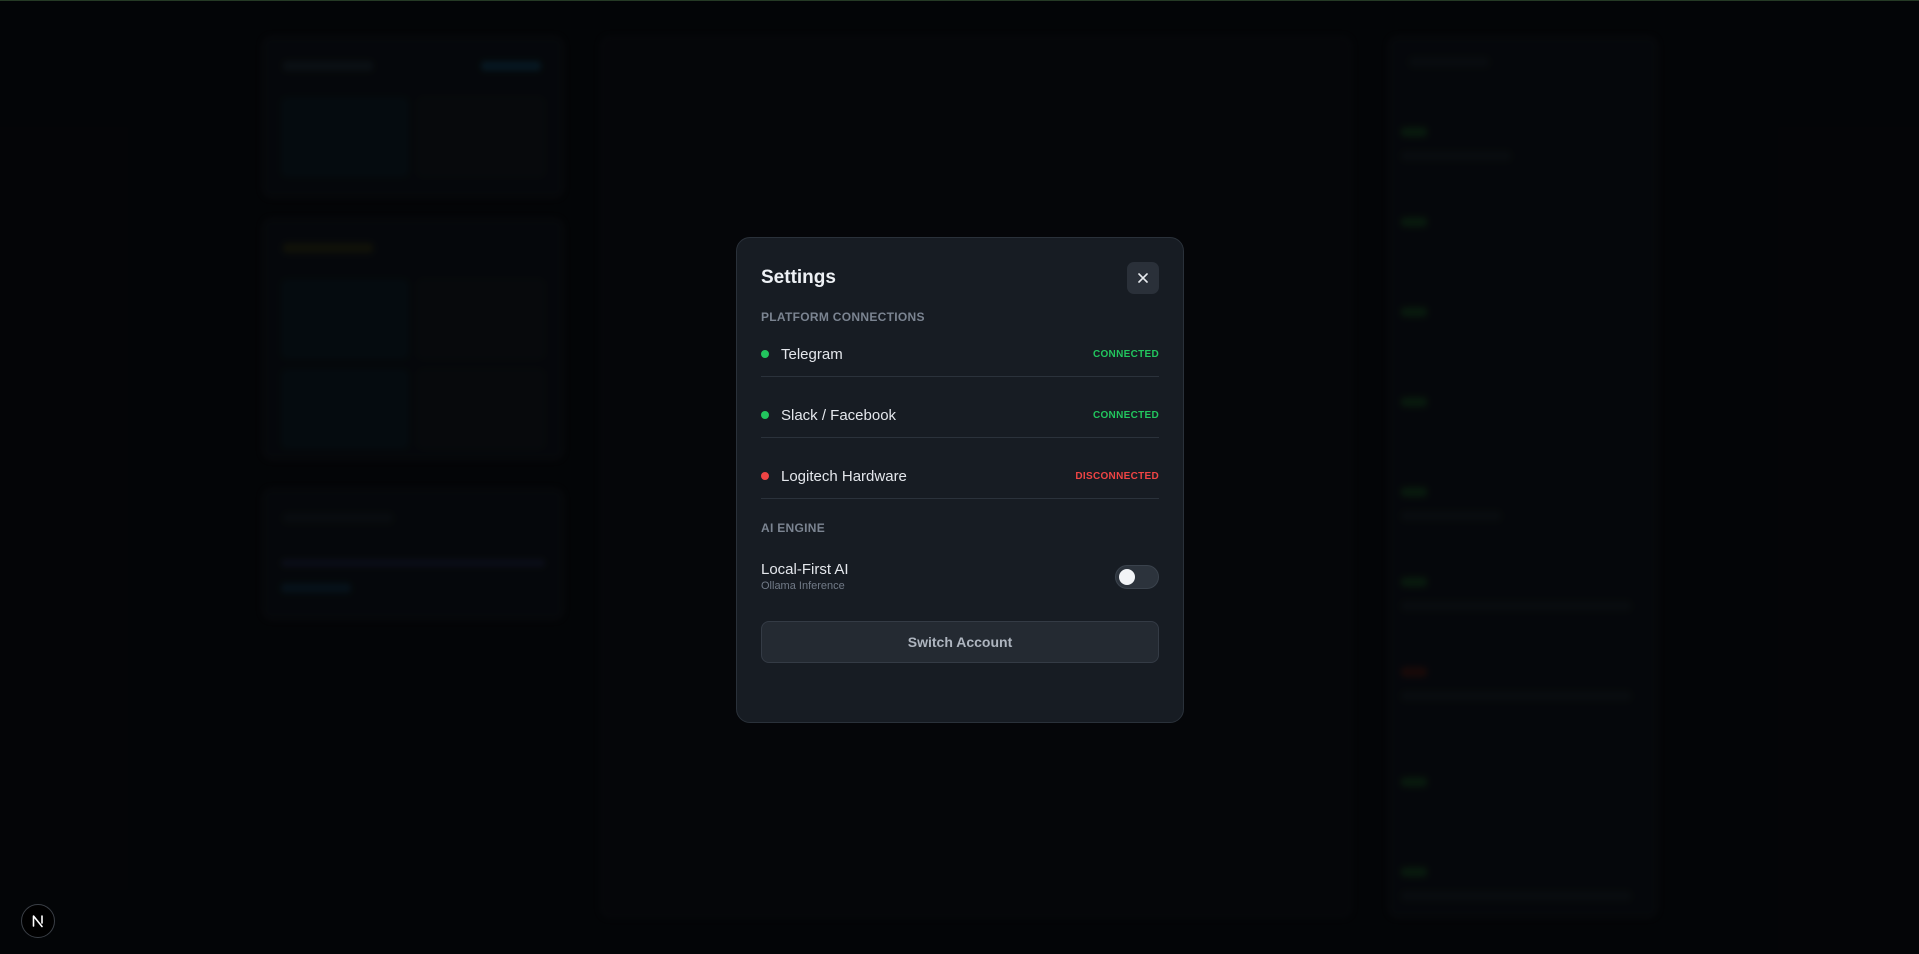 The image size is (1919, 954). I want to click on connection-name: Telegram, so click(812, 354).